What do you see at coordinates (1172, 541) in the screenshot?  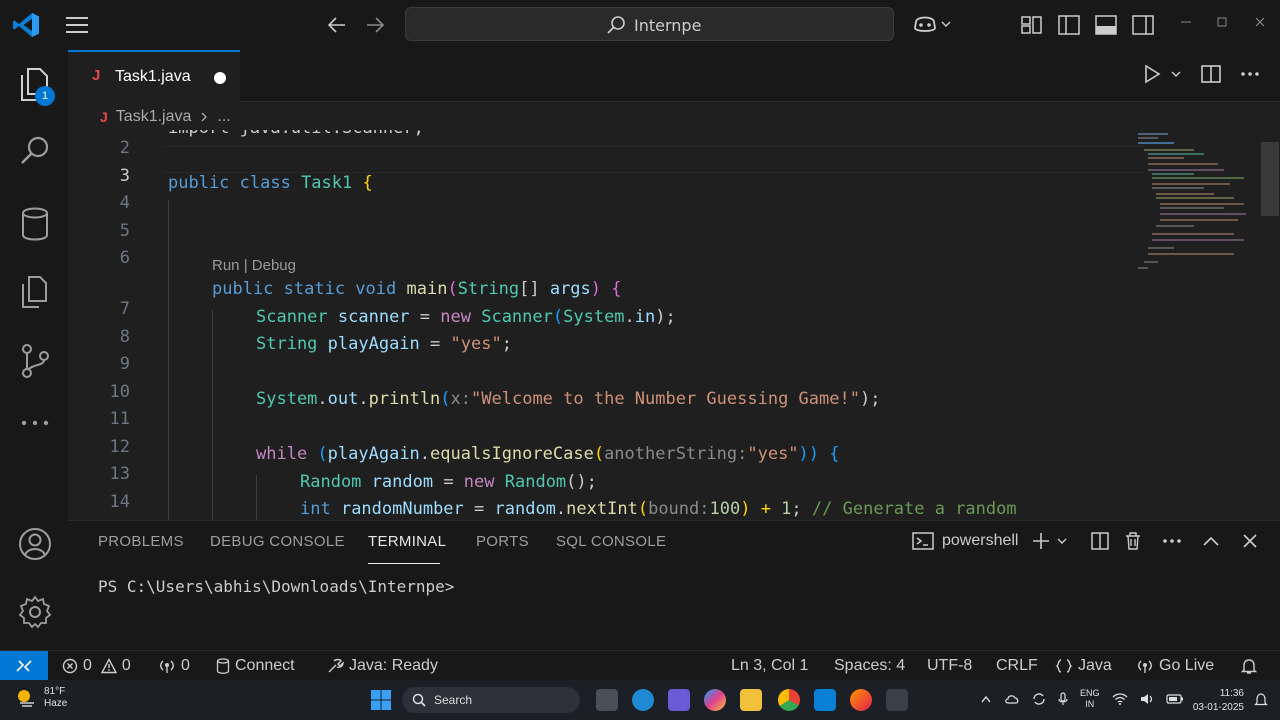 I see `panel-more-icon` at bounding box center [1172, 541].